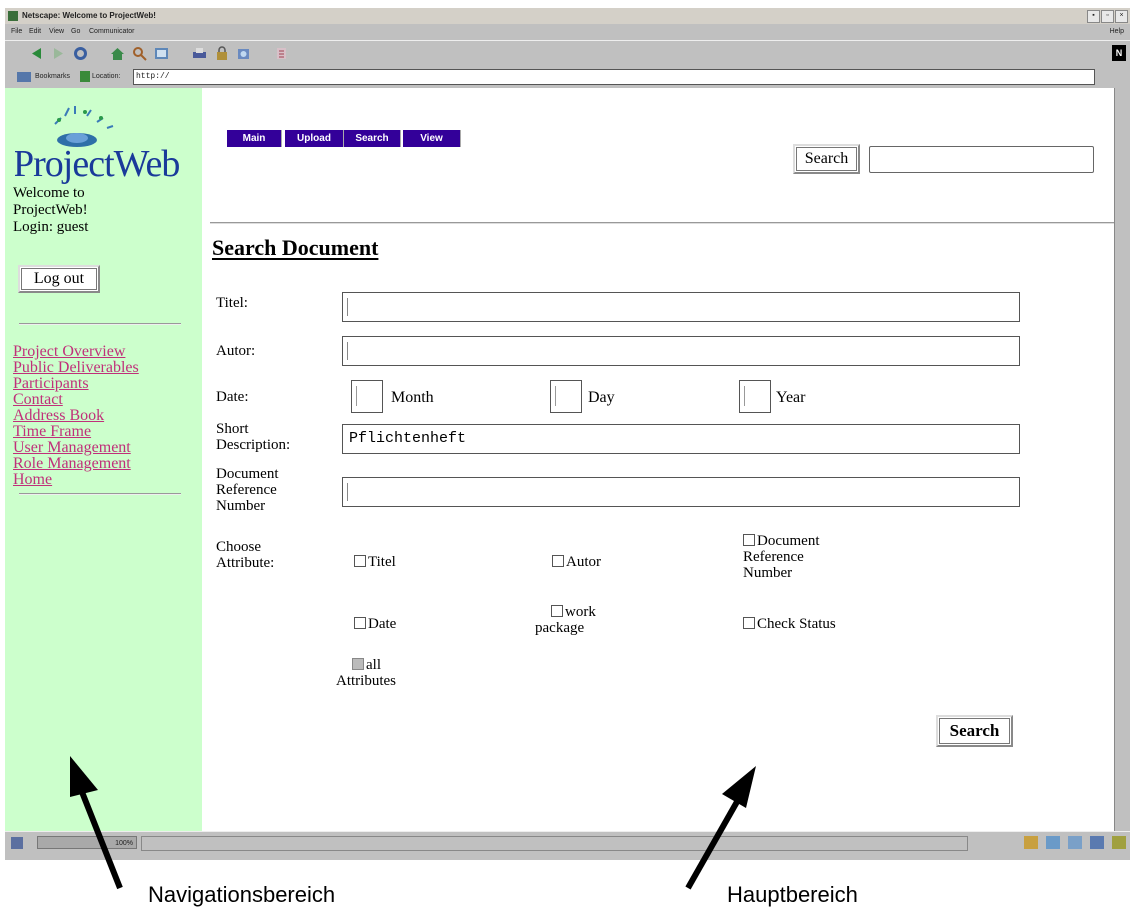  Describe the element at coordinates (375, 562) in the screenshot. I see `attr-titel-checkbox: Titel` at that location.